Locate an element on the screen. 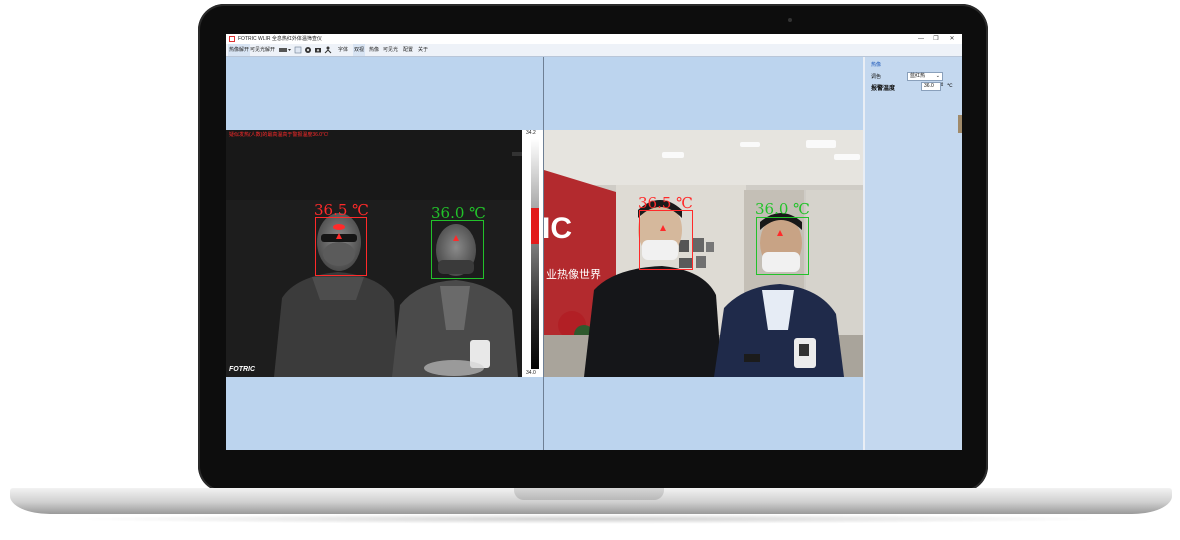  snapshot-icon is located at coordinates (308, 50).